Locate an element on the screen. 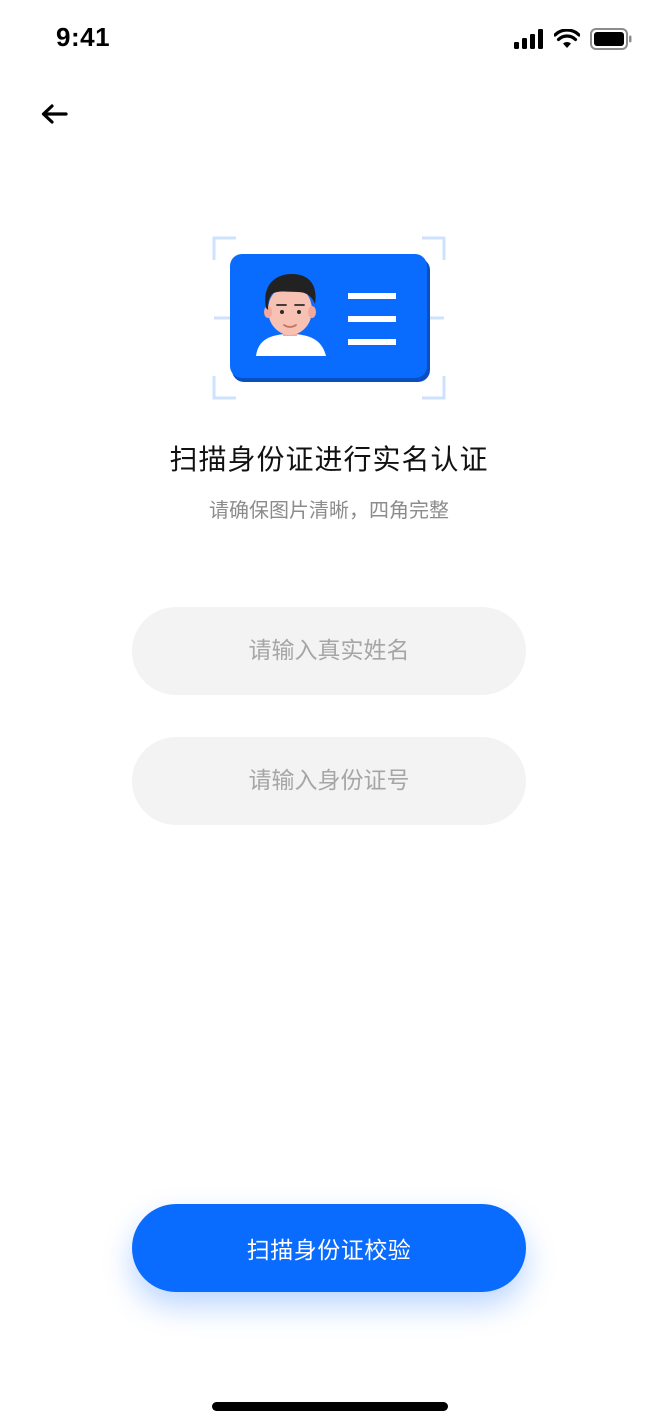  page-title: 扫描身份证进行实名认证 is located at coordinates (329, 459).